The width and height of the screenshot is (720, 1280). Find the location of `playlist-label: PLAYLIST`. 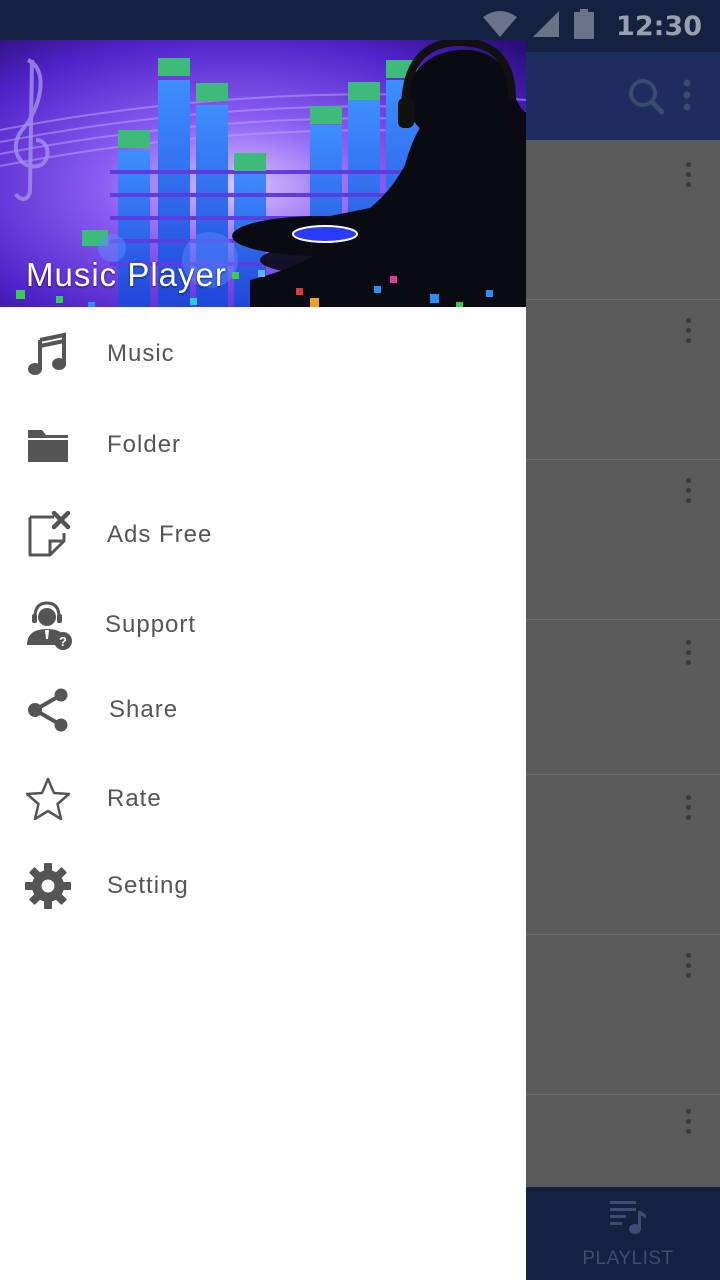

playlist-label: PLAYLIST is located at coordinates (628, 1258).